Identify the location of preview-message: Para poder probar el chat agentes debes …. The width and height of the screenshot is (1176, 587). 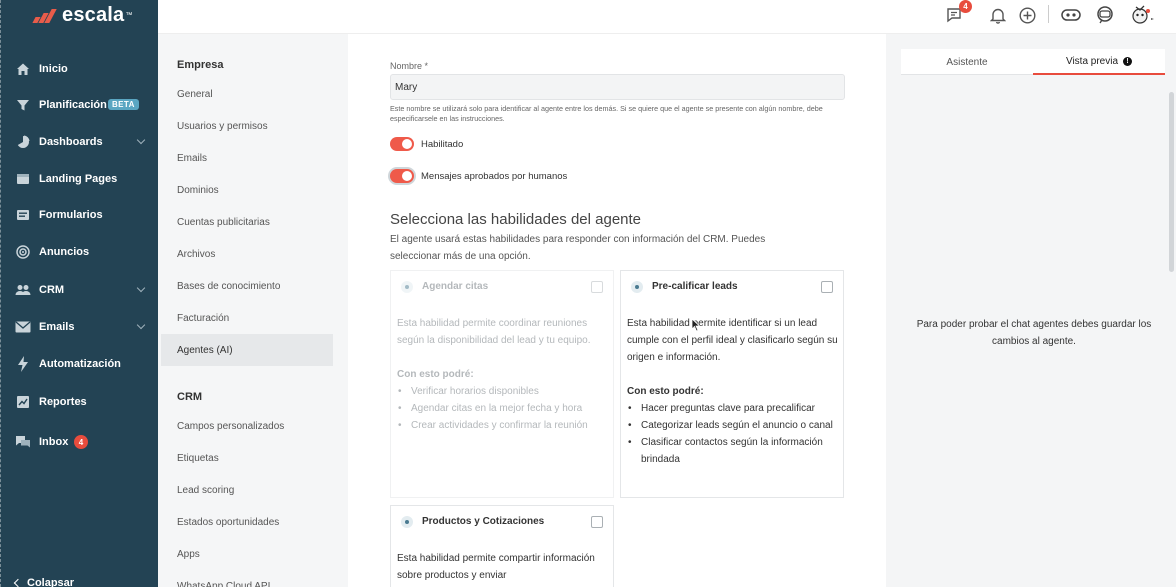
(1034, 333).